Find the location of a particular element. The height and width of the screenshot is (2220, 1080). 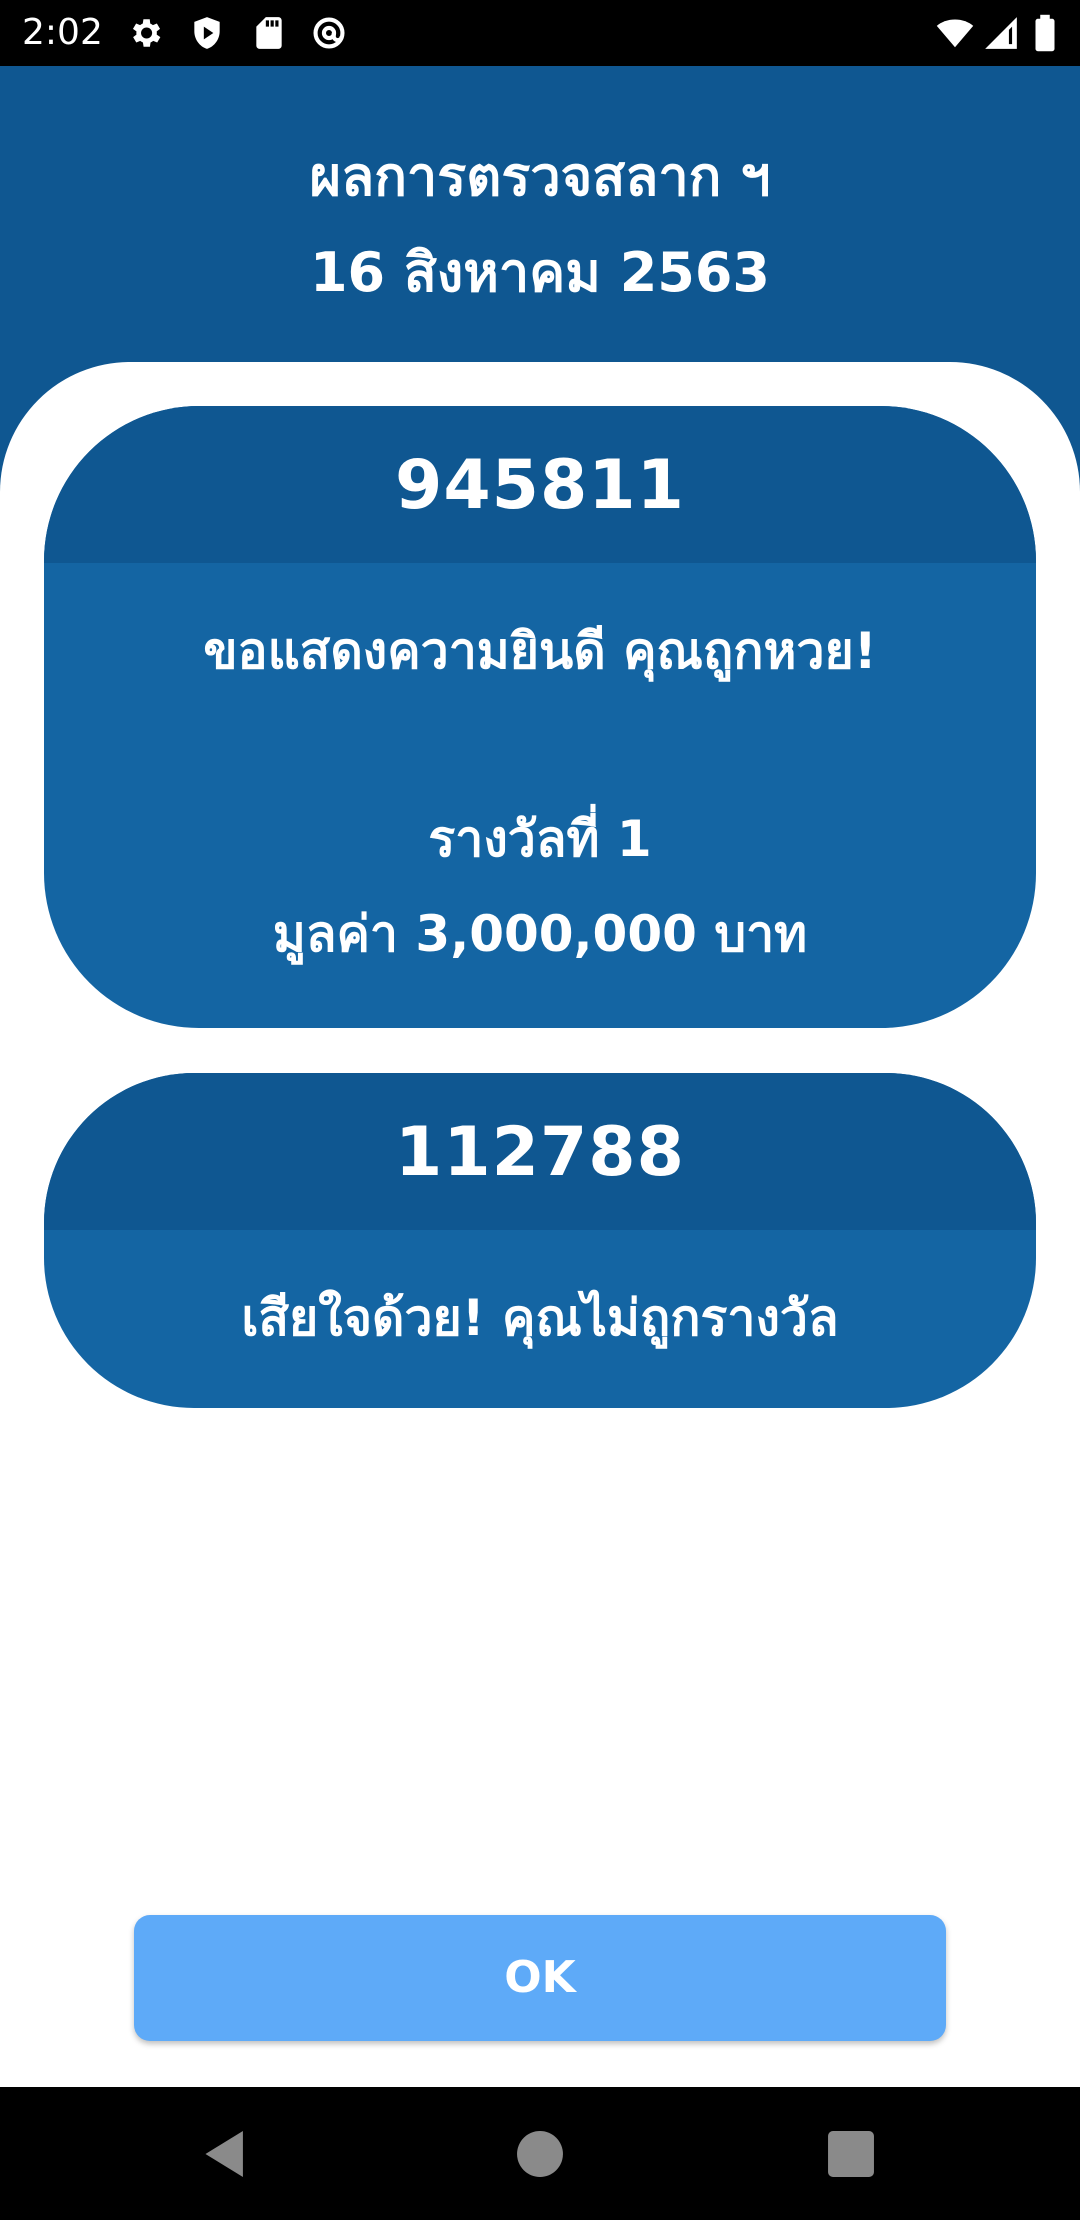

back-icon is located at coordinates (226, 2154).